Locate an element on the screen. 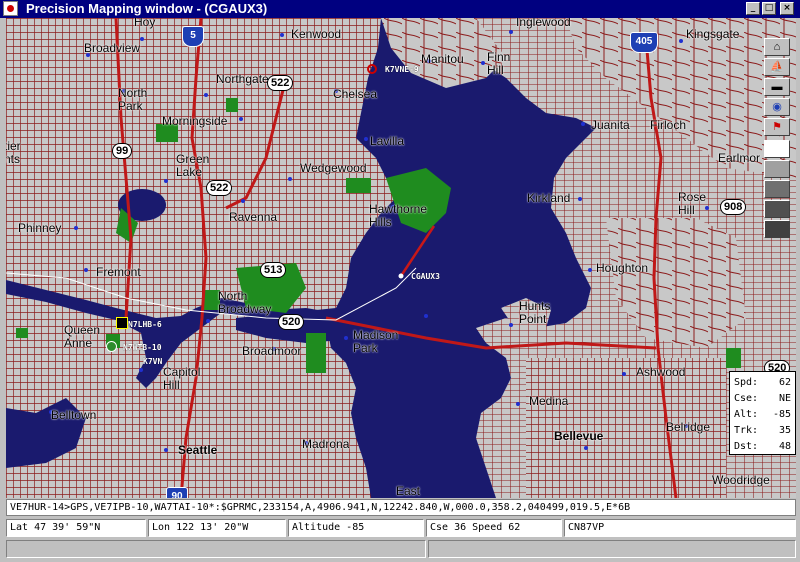 The height and width of the screenshot is (562, 800). station-callsign: K7VNE-9 is located at coordinates (402, 69).